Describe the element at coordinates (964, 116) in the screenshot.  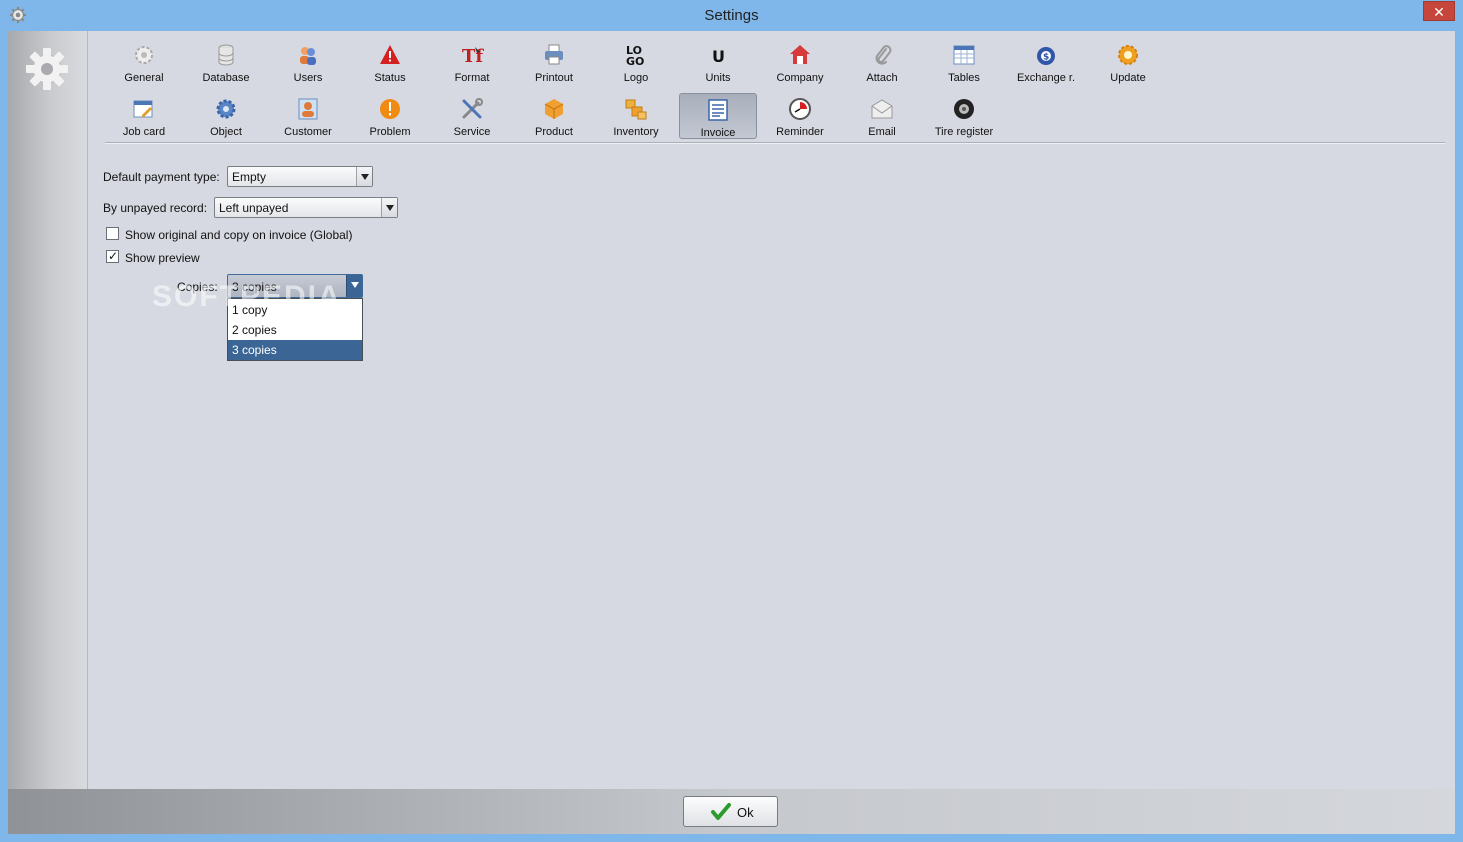
I see `tab-tire-register: Tire register` at that location.